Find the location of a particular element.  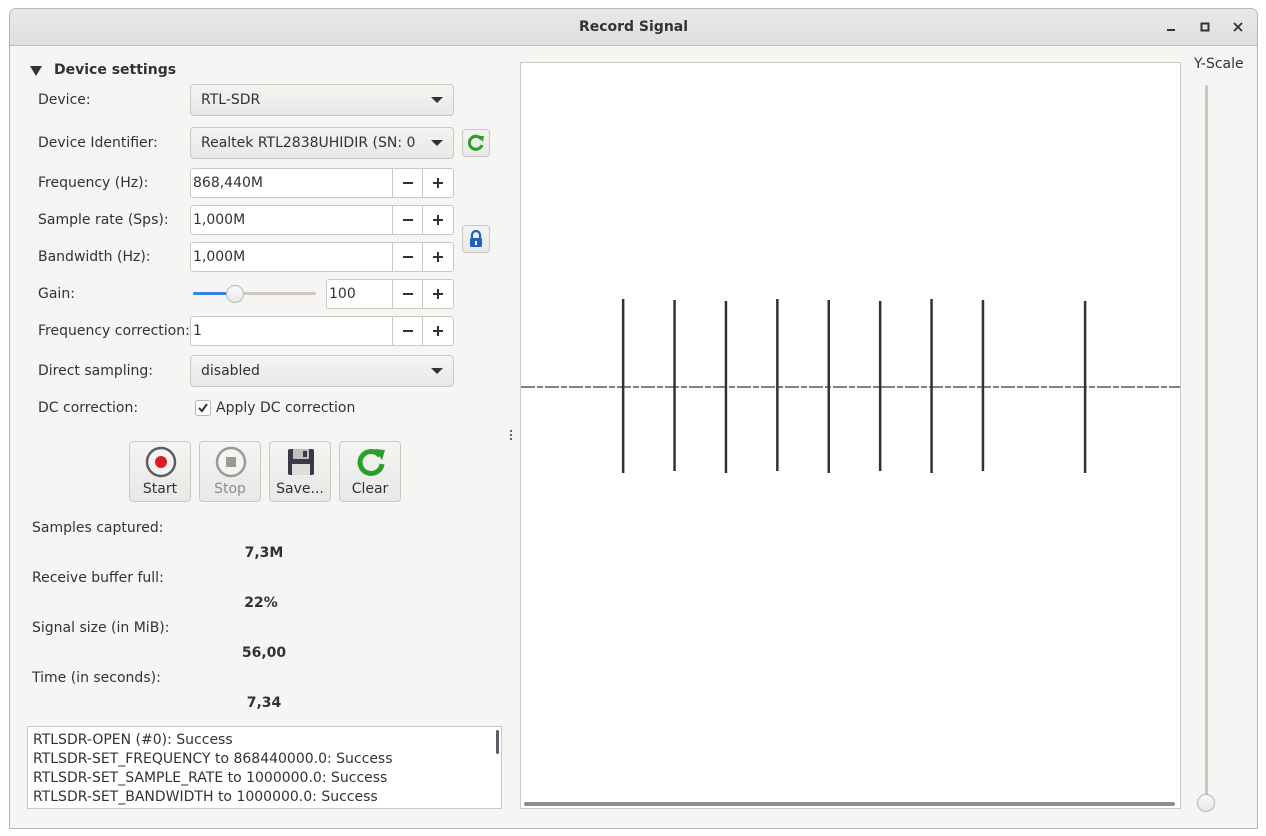

samples-captured-value: 7,3M is located at coordinates (264, 553).